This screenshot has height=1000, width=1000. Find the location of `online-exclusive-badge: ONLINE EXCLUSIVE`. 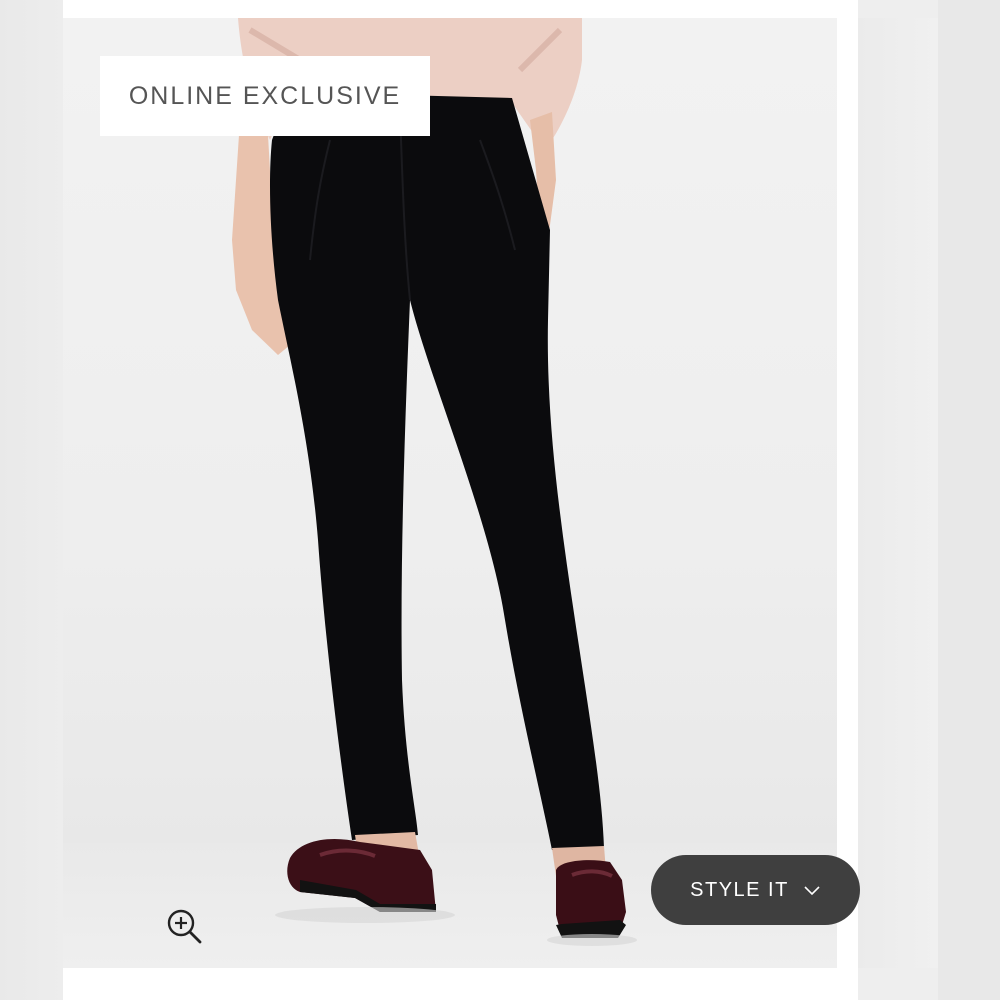

online-exclusive-badge: ONLINE EXCLUSIVE is located at coordinates (265, 96).